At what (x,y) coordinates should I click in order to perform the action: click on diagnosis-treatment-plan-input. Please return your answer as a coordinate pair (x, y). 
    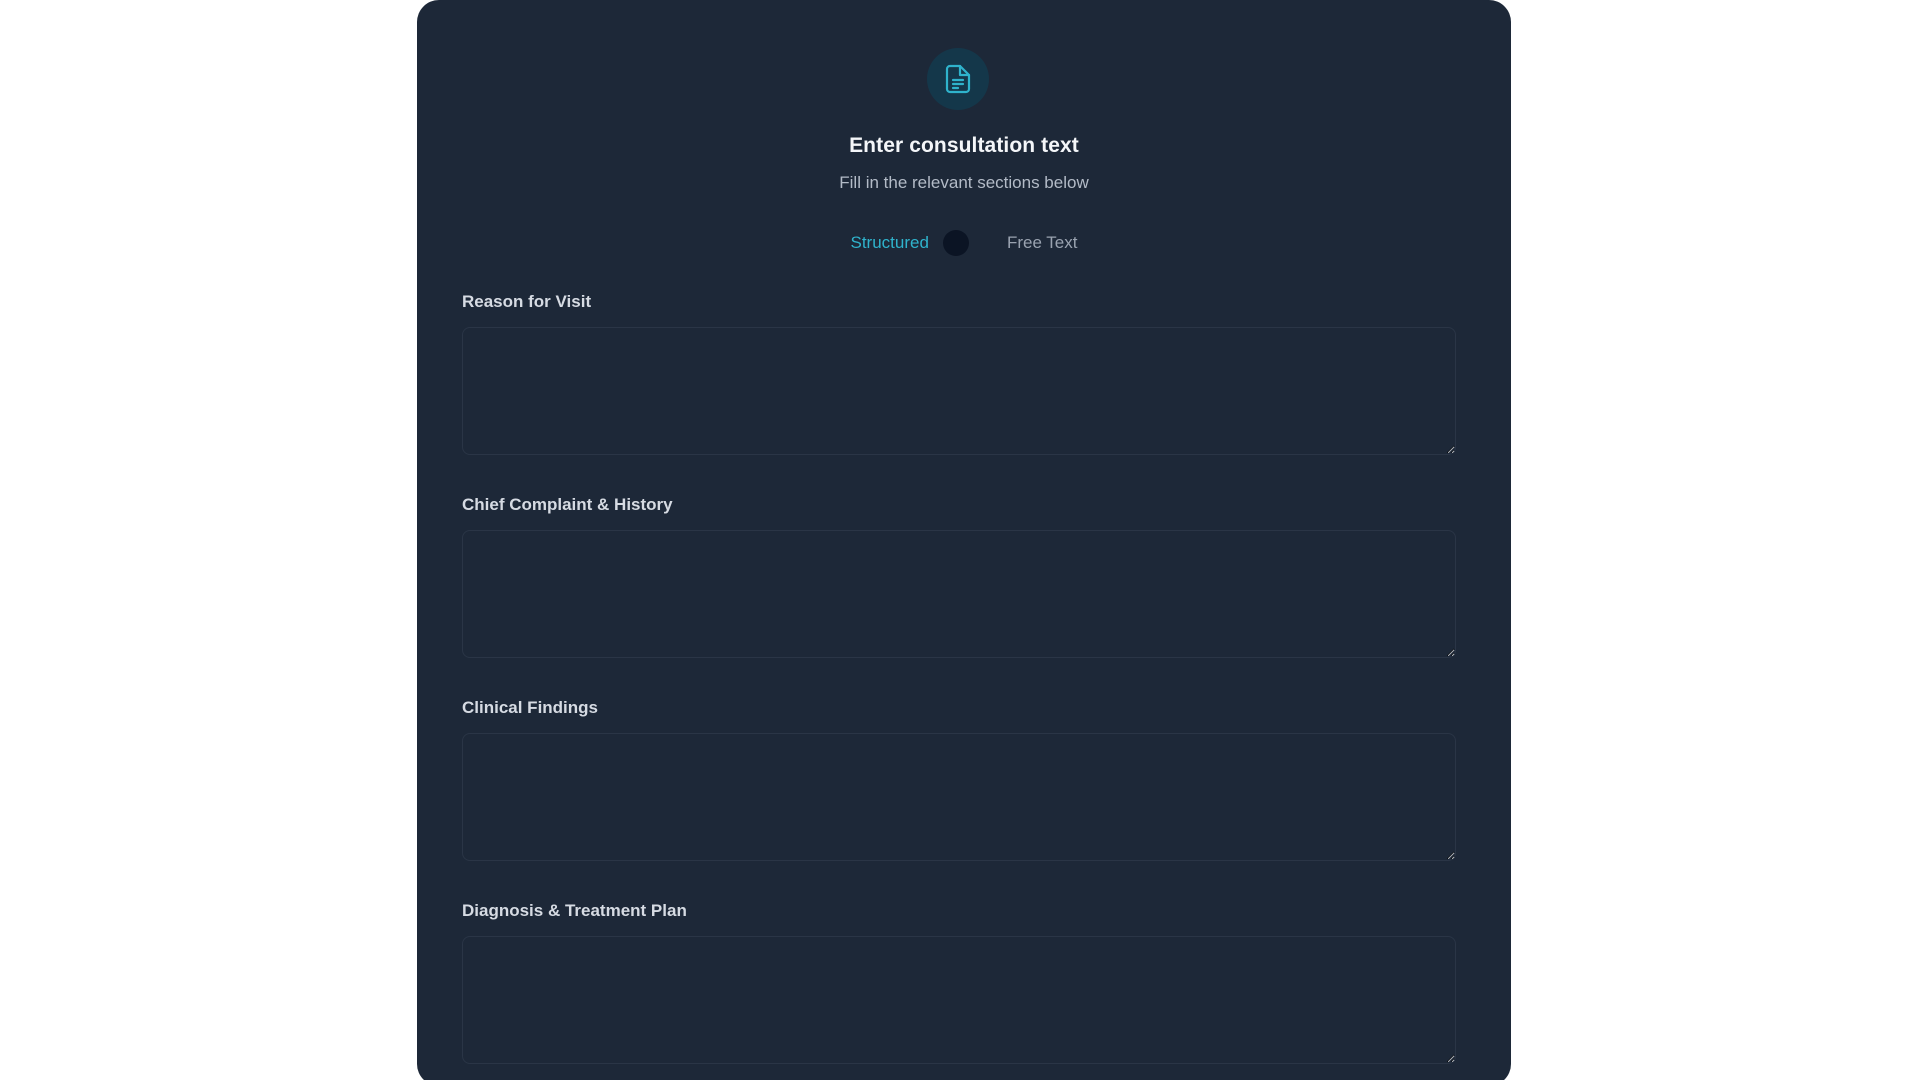
    Looking at the image, I should click on (959, 1000).